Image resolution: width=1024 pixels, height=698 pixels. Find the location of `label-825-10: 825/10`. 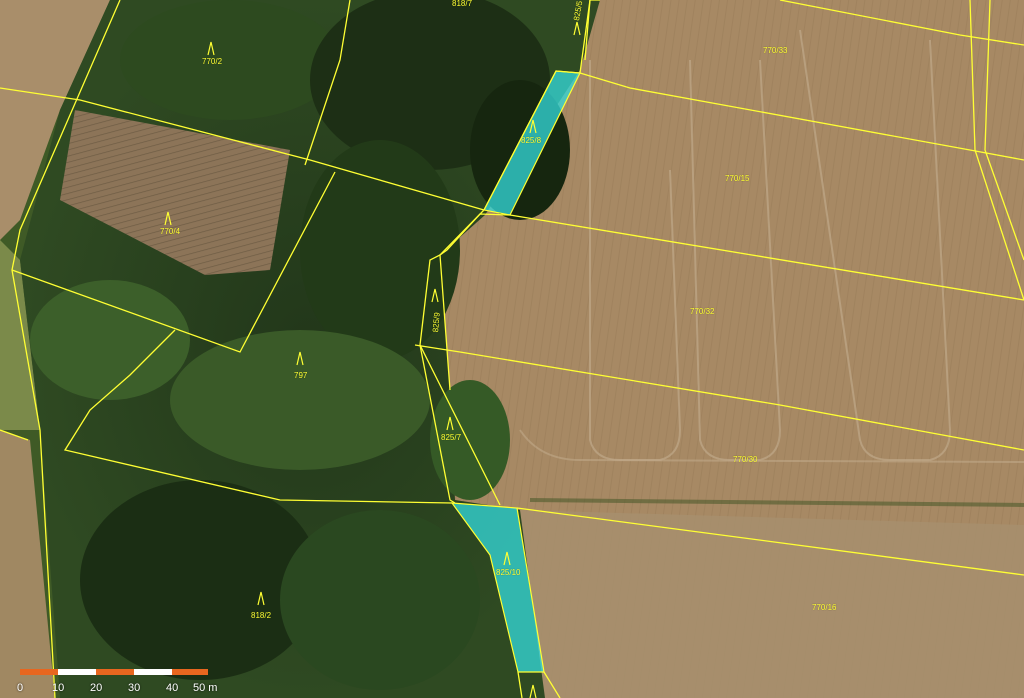

label-825-10: 825/10 is located at coordinates (508, 572).